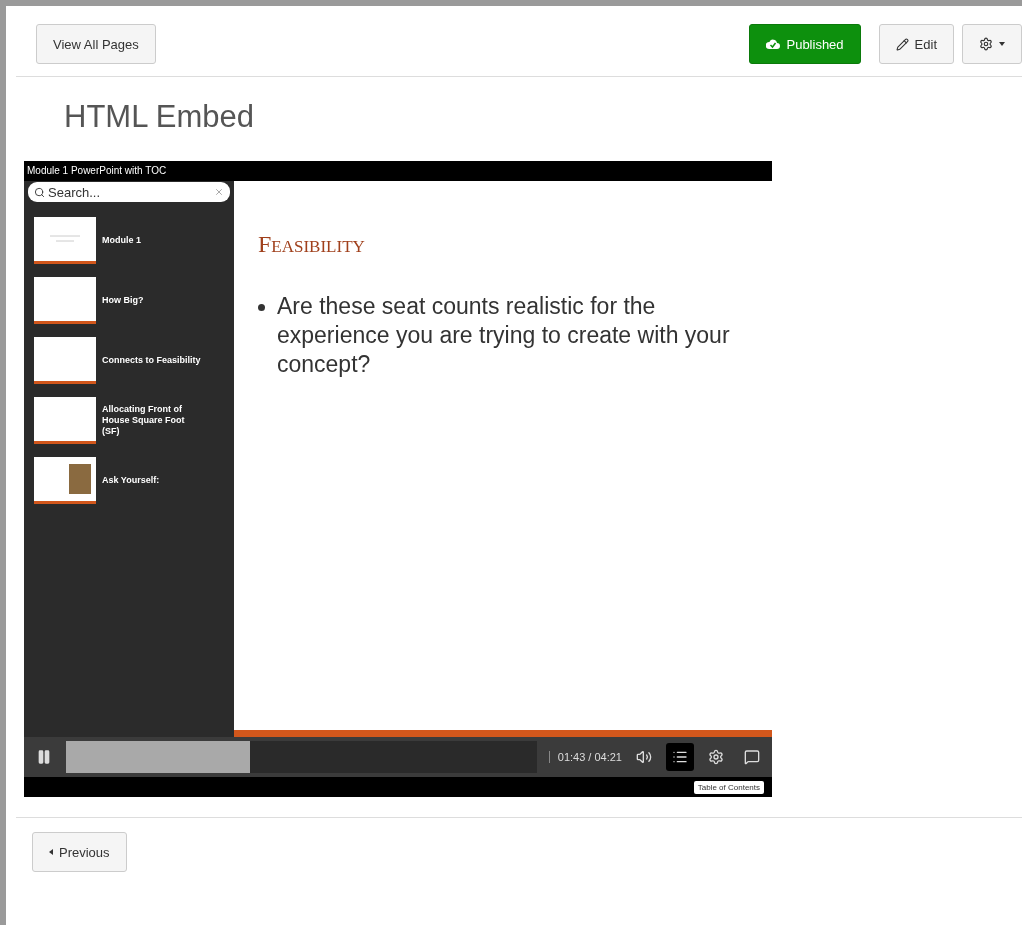  What do you see at coordinates (160, 117) in the screenshot?
I see `page-title: HTML Embed` at bounding box center [160, 117].